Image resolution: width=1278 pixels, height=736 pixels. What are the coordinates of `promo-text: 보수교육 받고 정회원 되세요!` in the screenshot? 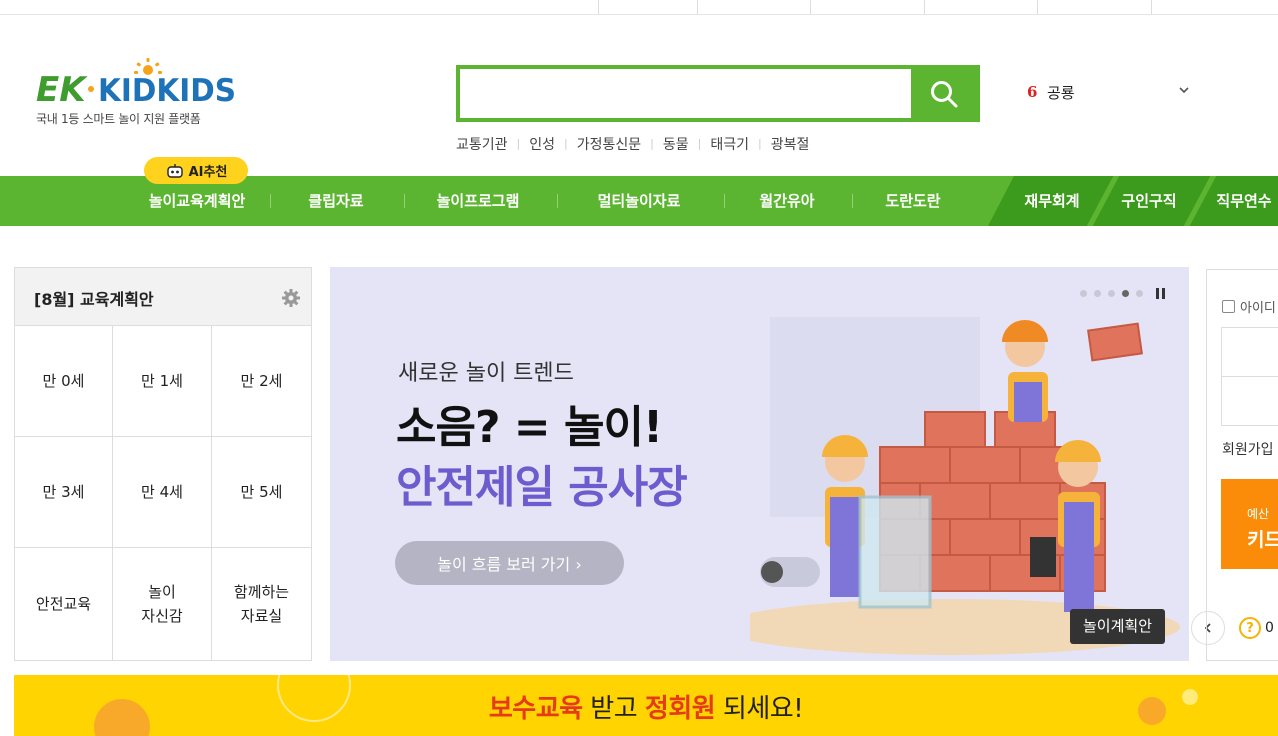 It's located at (646, 706).